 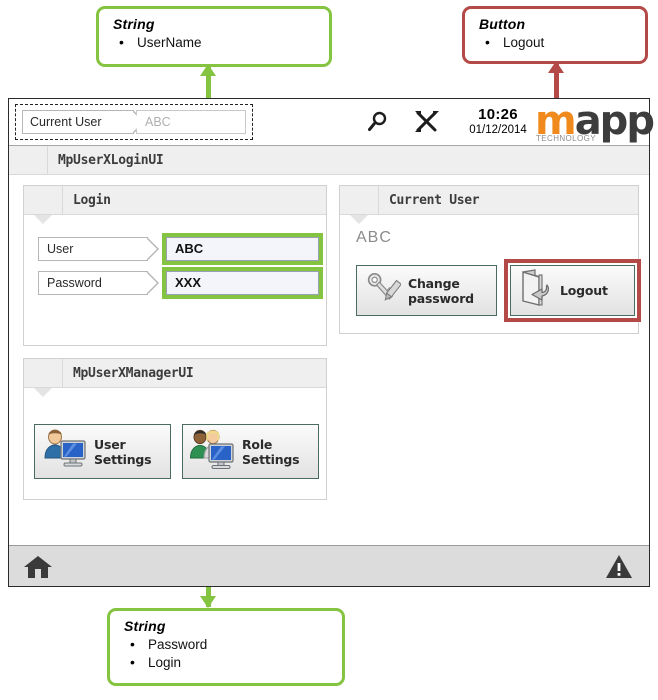 What do you see at coordinates (498, 114) in the screenshot?
I see `clock-time: 10:26` at bounding box center [498, 114].